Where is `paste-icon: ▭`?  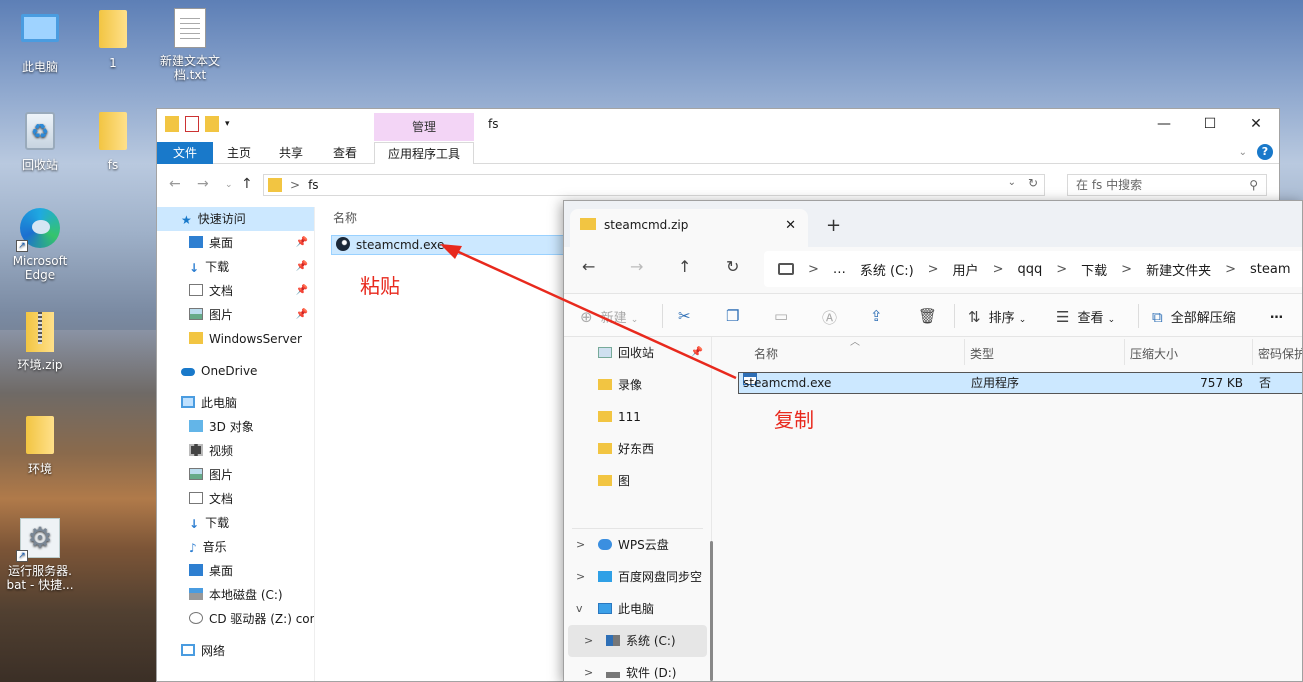 paste-icon: ▭ is located at coordinates (785, 316).